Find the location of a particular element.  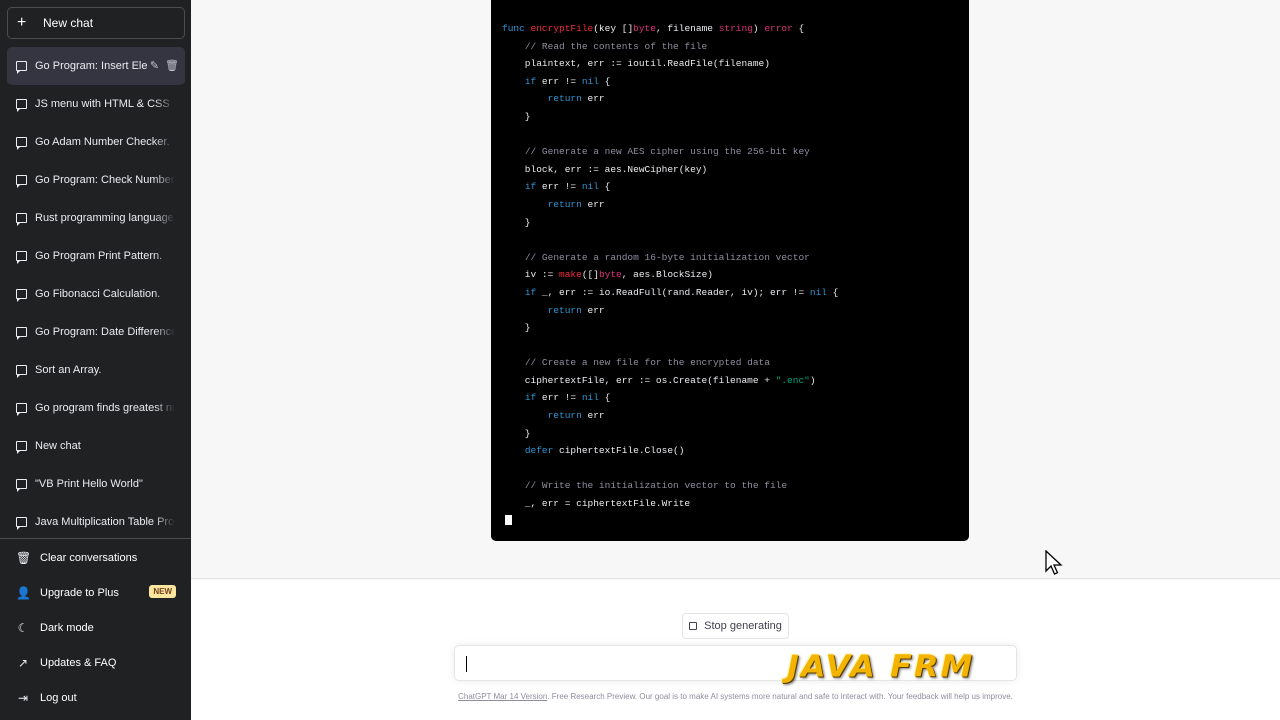

conversation-title: Go Program: Check Number is located at coordinates (105, 180).